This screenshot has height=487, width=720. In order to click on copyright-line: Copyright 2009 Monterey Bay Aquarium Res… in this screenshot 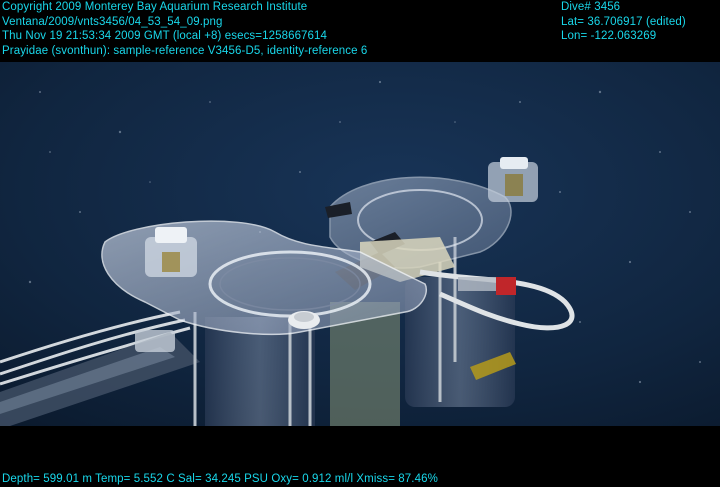, I will do `click(155, 7)`.